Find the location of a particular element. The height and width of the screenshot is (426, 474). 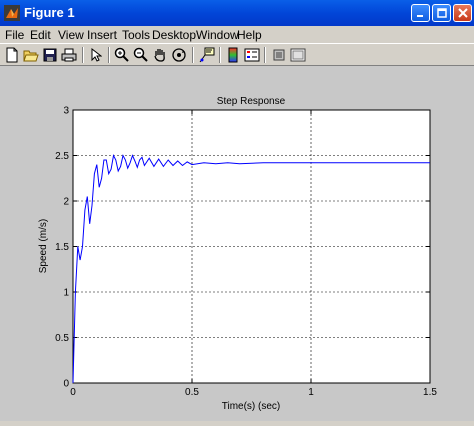

select-arrow-button is located at coordinates (96, 55).